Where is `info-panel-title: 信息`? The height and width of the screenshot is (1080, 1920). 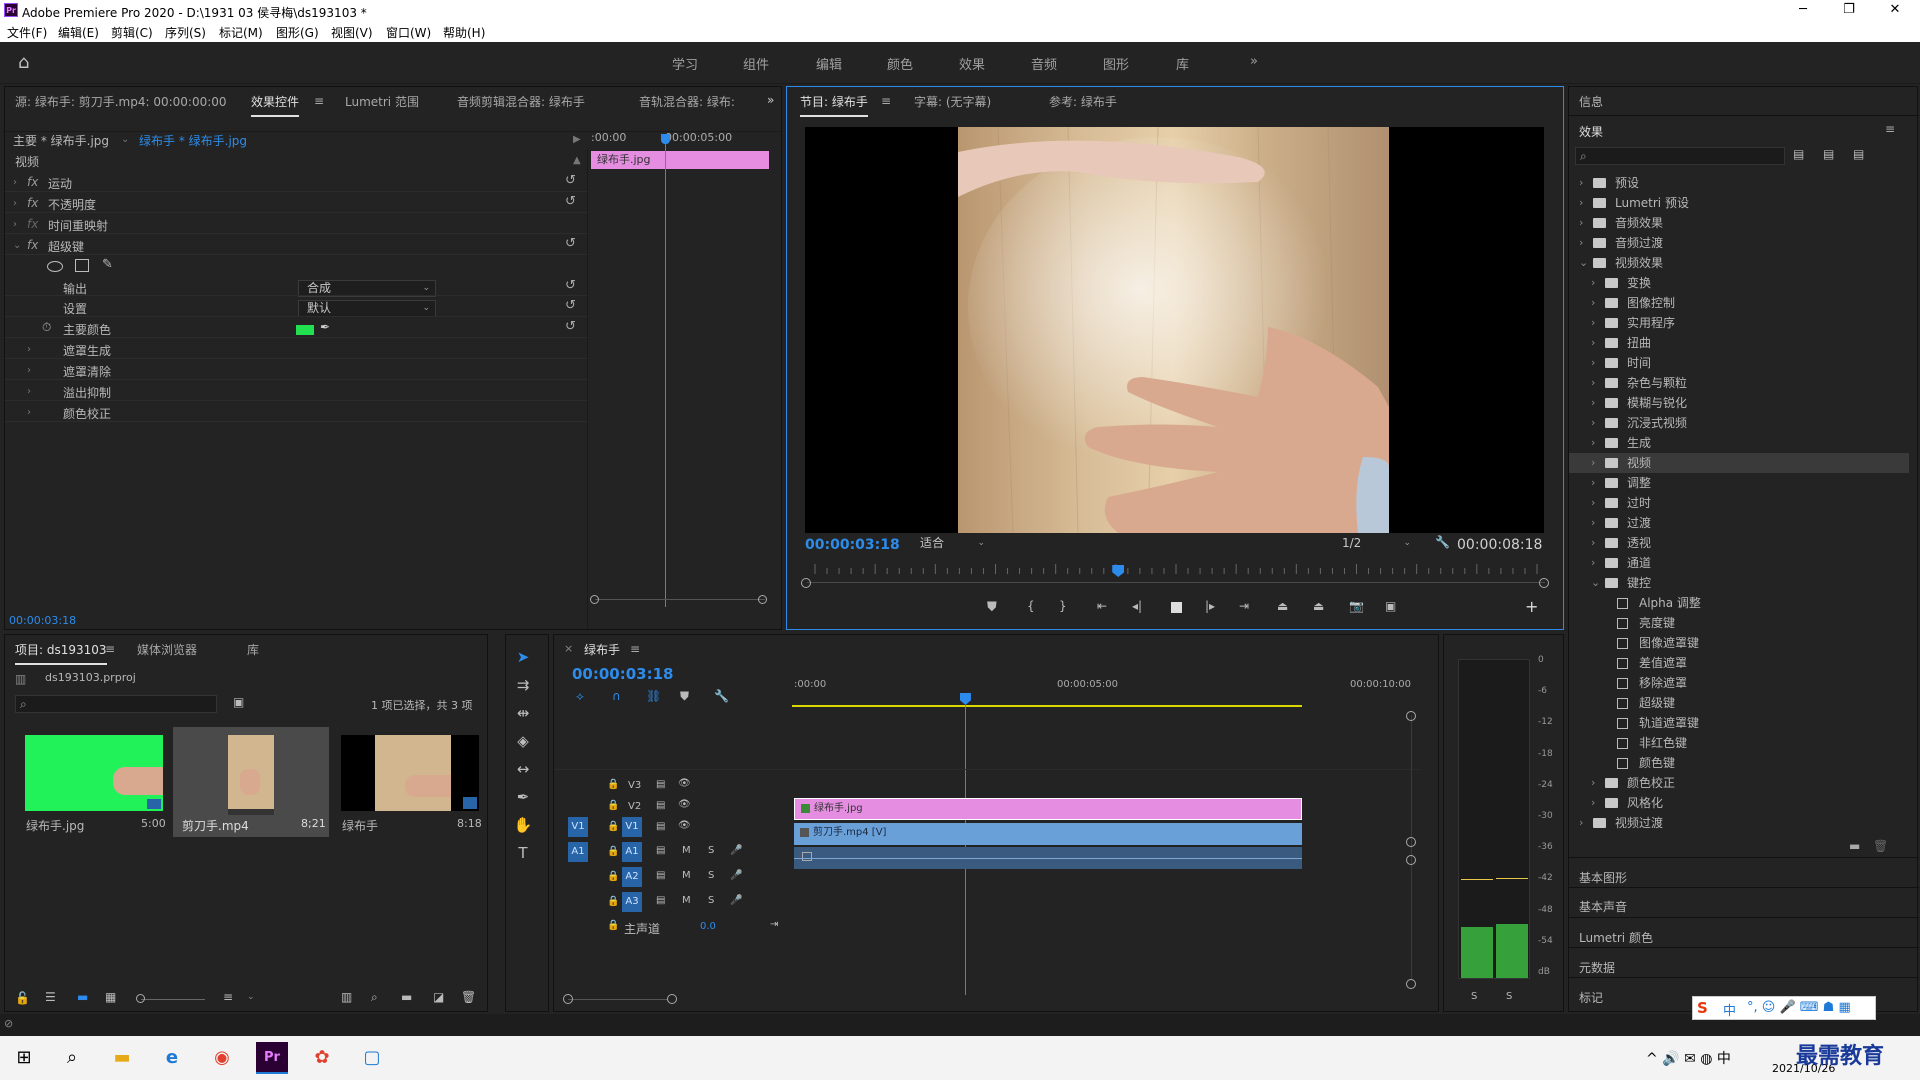 info-panel-title: 信息 is located at coordinates (1591, 101).